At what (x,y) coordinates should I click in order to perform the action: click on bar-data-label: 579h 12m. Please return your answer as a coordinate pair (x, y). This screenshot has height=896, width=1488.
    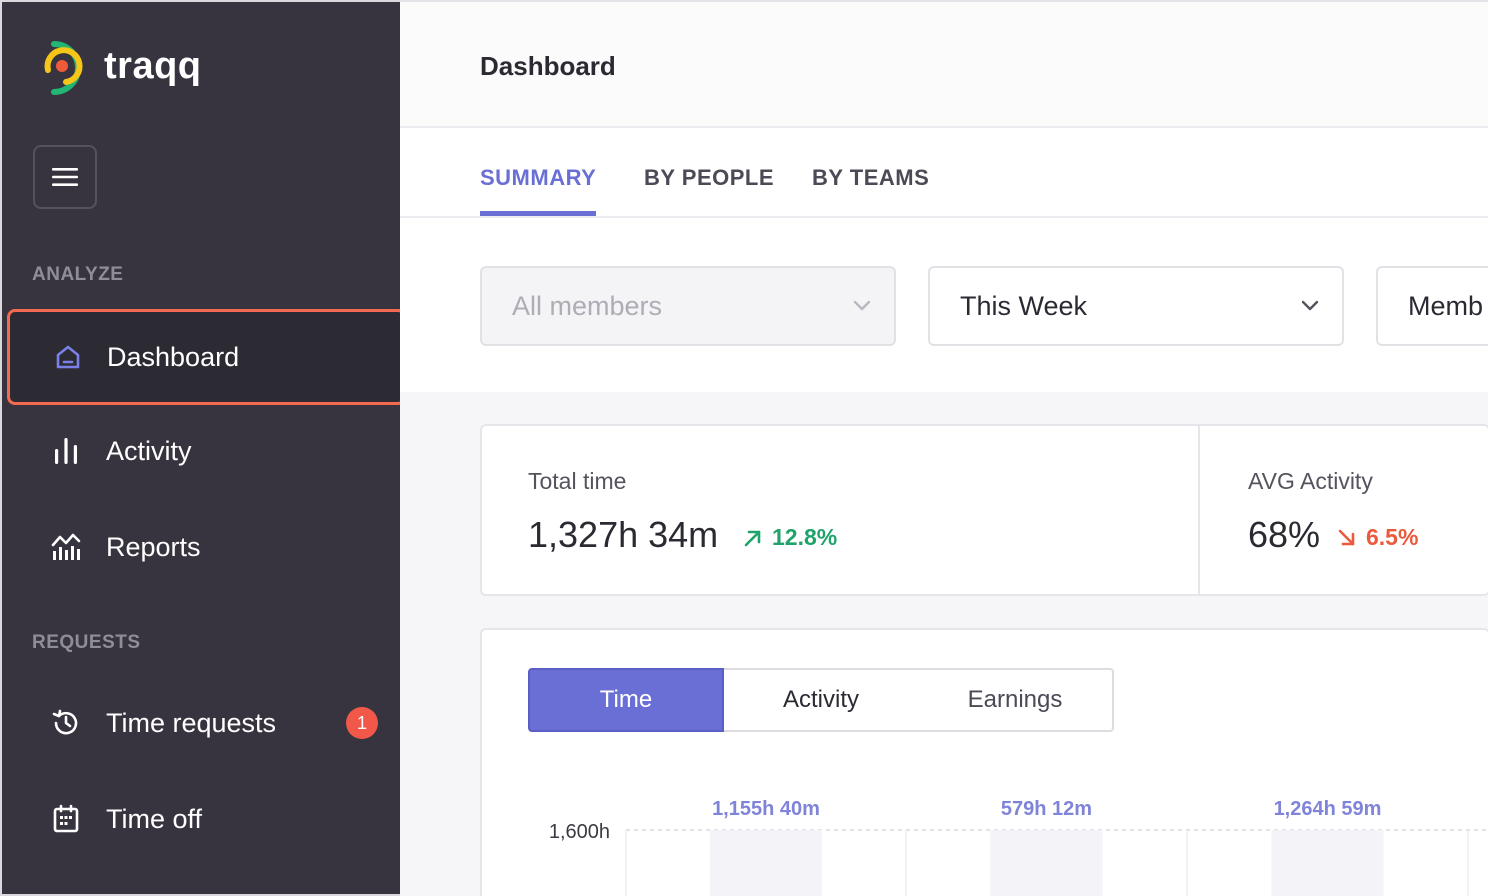
    Looking at the image, I should click on (1046, 809).